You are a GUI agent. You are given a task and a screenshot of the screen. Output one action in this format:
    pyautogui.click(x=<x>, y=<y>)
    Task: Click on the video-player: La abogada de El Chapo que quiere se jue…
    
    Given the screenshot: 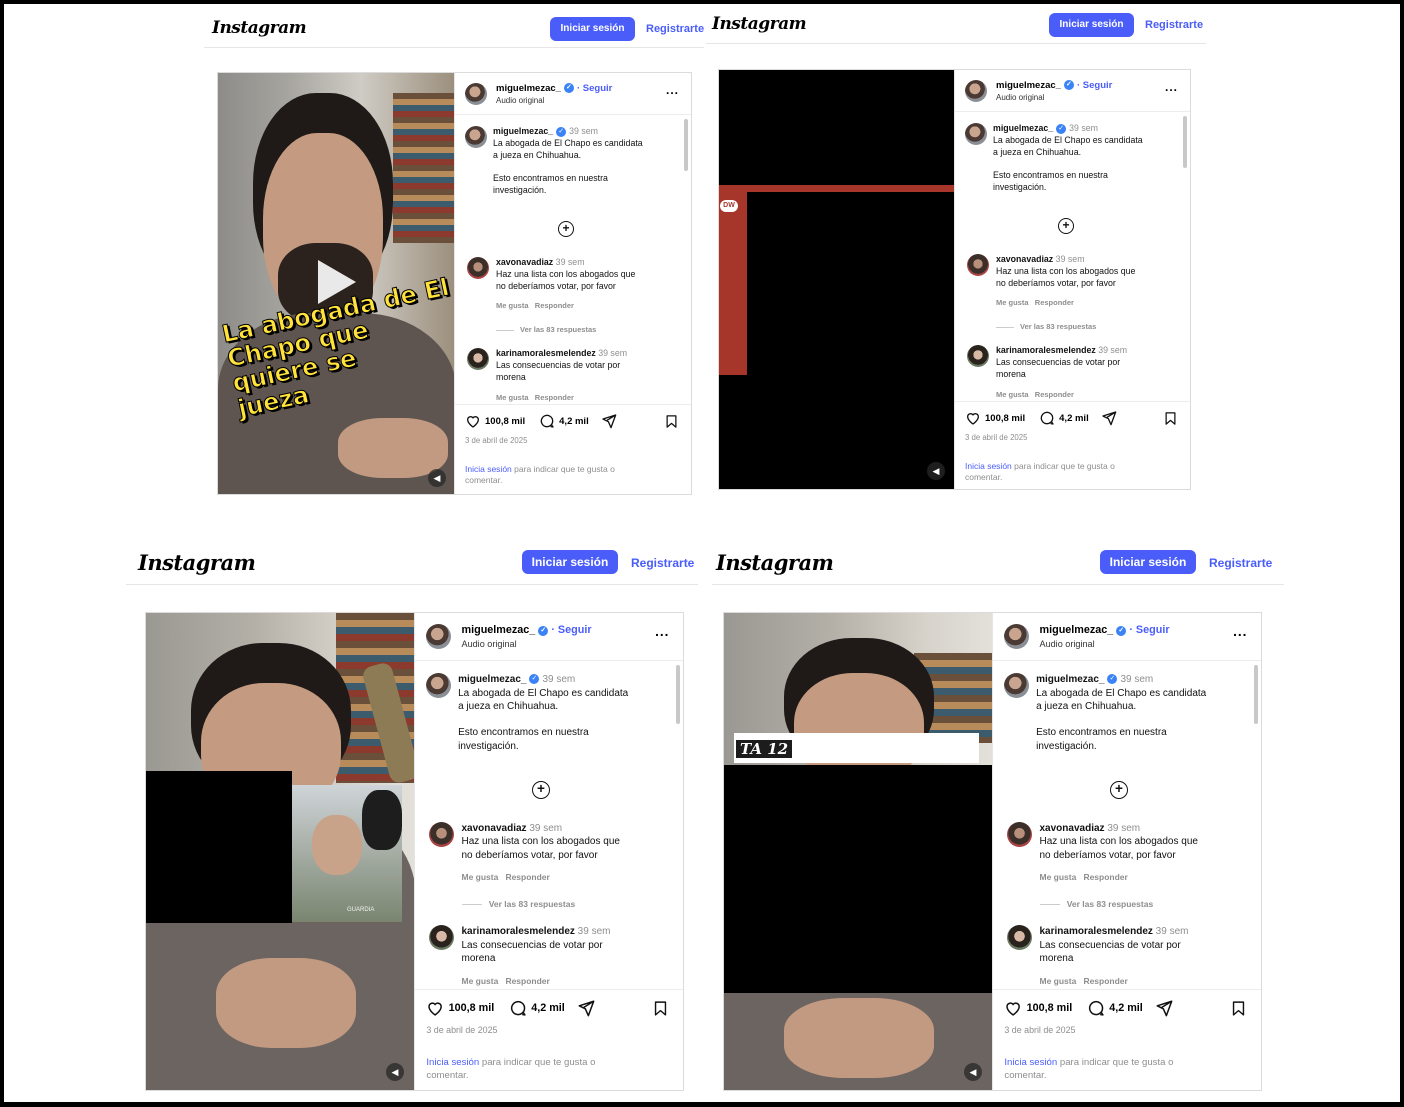 What is the action you would take?
    pyautogui.click(x=337, y=283)
    